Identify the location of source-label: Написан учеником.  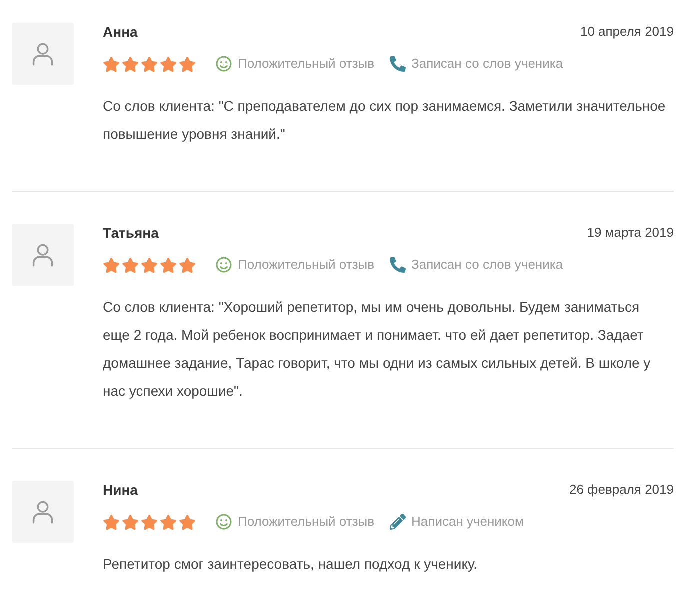
(468, 522).